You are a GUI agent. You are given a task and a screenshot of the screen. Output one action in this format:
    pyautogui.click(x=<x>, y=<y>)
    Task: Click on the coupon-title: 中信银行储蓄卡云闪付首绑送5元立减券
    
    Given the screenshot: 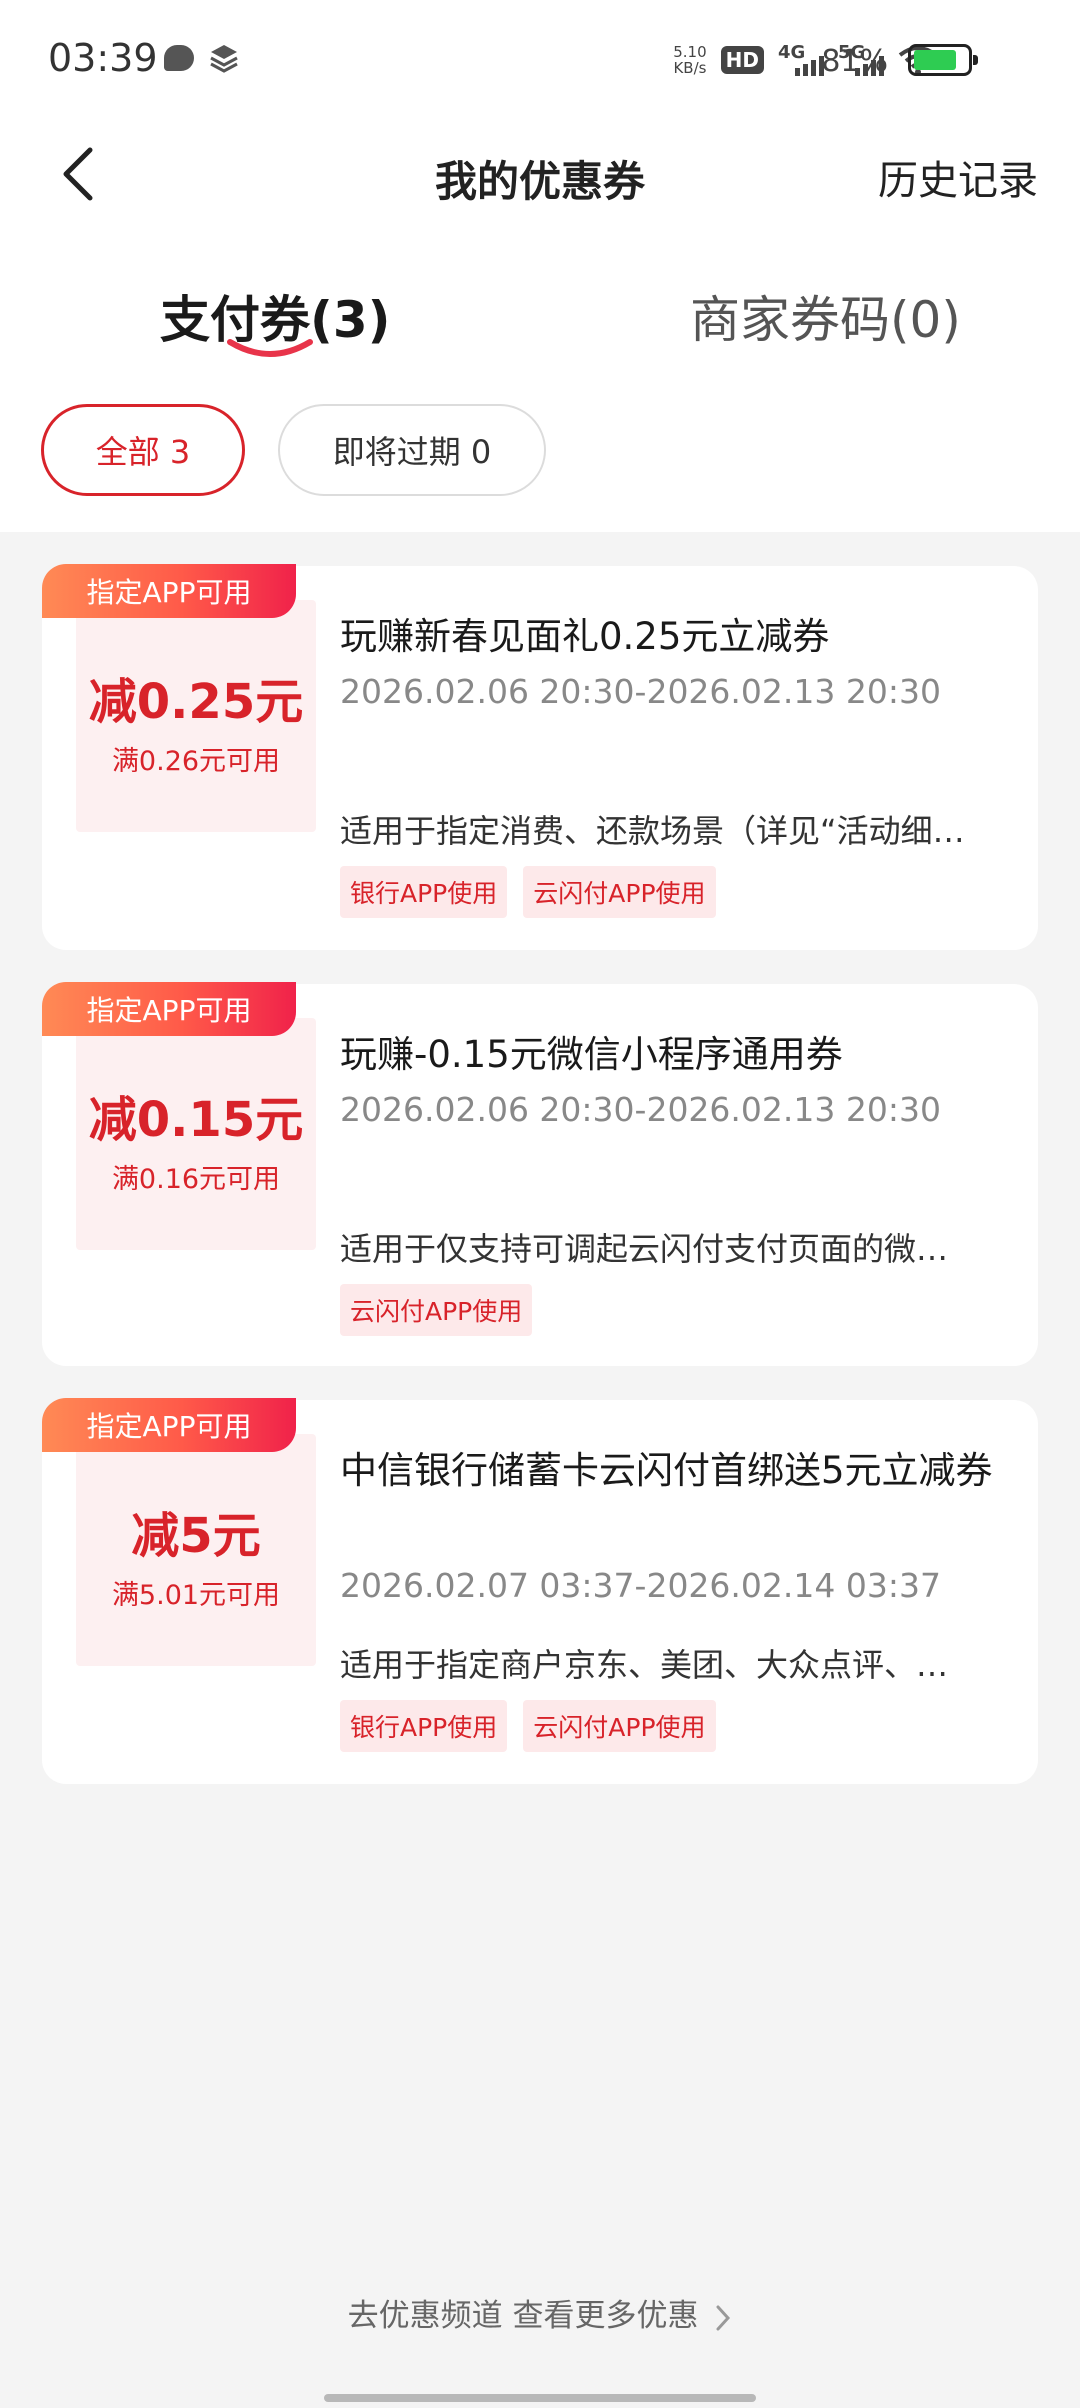 What is the action you would take?
    pyautogui.click(x=666, y=1470)
    